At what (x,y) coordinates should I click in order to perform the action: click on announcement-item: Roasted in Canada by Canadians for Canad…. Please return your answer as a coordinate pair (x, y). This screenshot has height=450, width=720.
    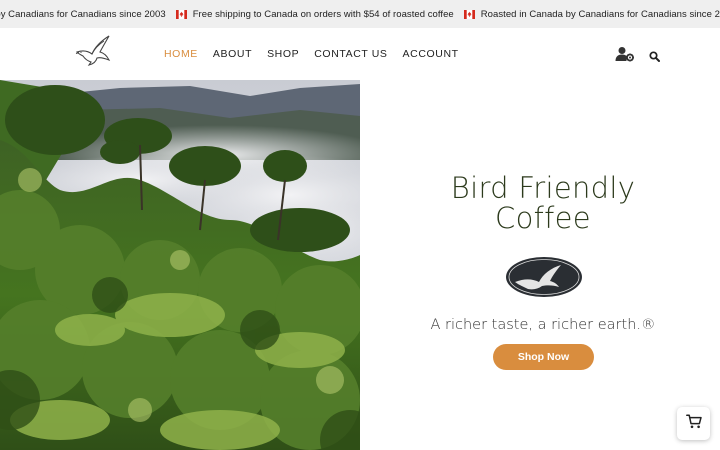
    Looking at the image, I should click on (591, 14).